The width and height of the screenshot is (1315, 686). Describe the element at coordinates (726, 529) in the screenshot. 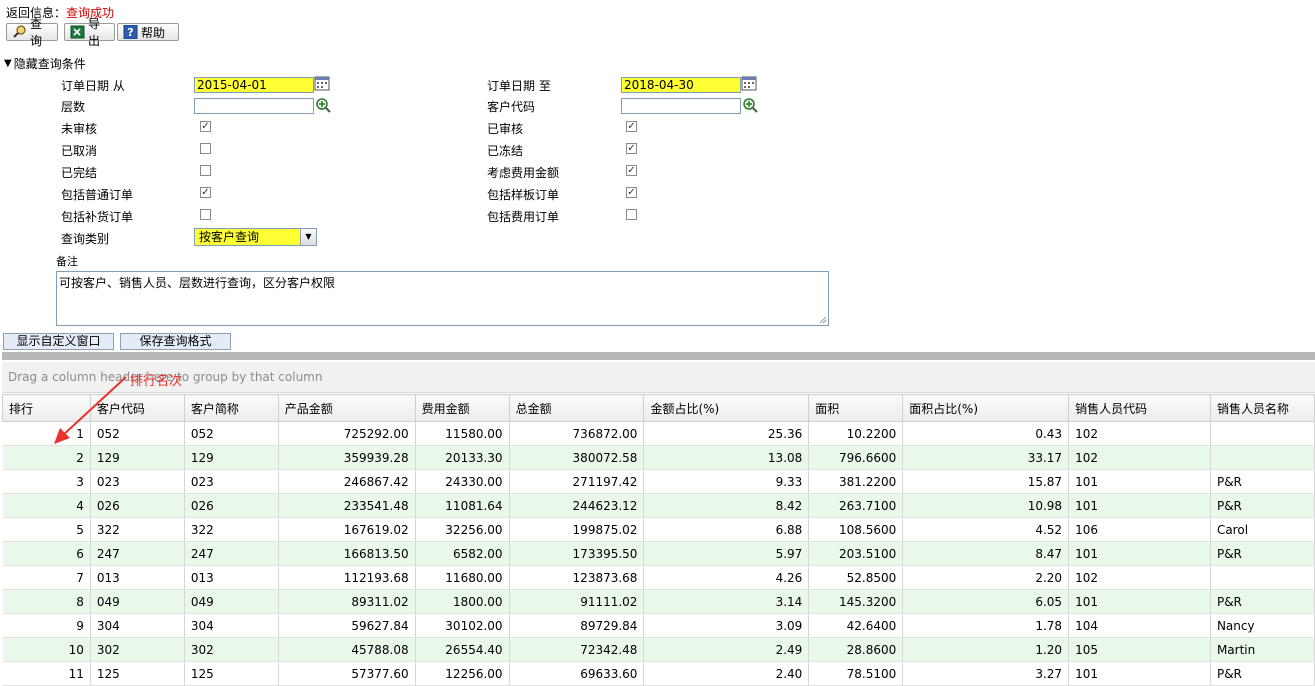

I see `table-cell: 6.88` at that location.